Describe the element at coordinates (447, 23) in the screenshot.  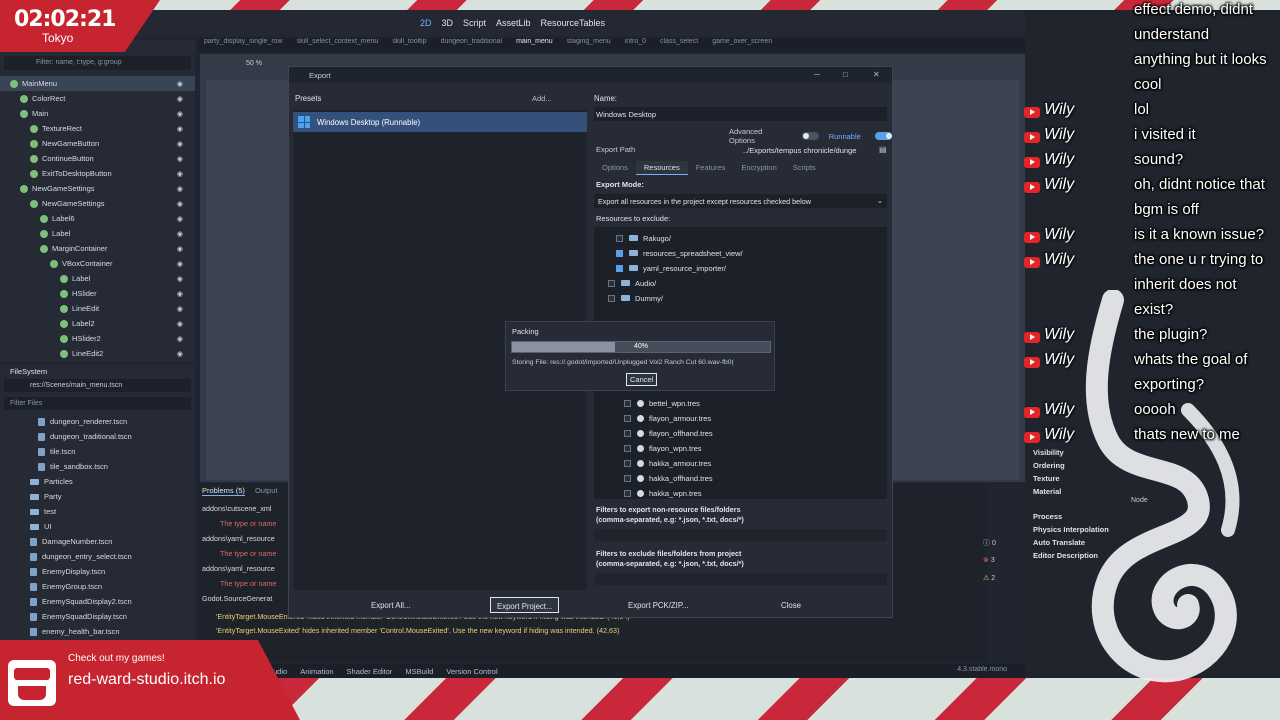
I see `workspace-3d: 3D` at that location.